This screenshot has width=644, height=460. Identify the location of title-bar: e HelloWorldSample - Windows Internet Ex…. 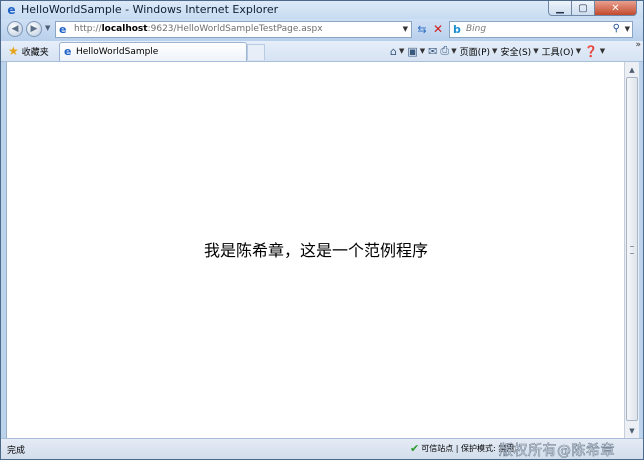
(322, 10).